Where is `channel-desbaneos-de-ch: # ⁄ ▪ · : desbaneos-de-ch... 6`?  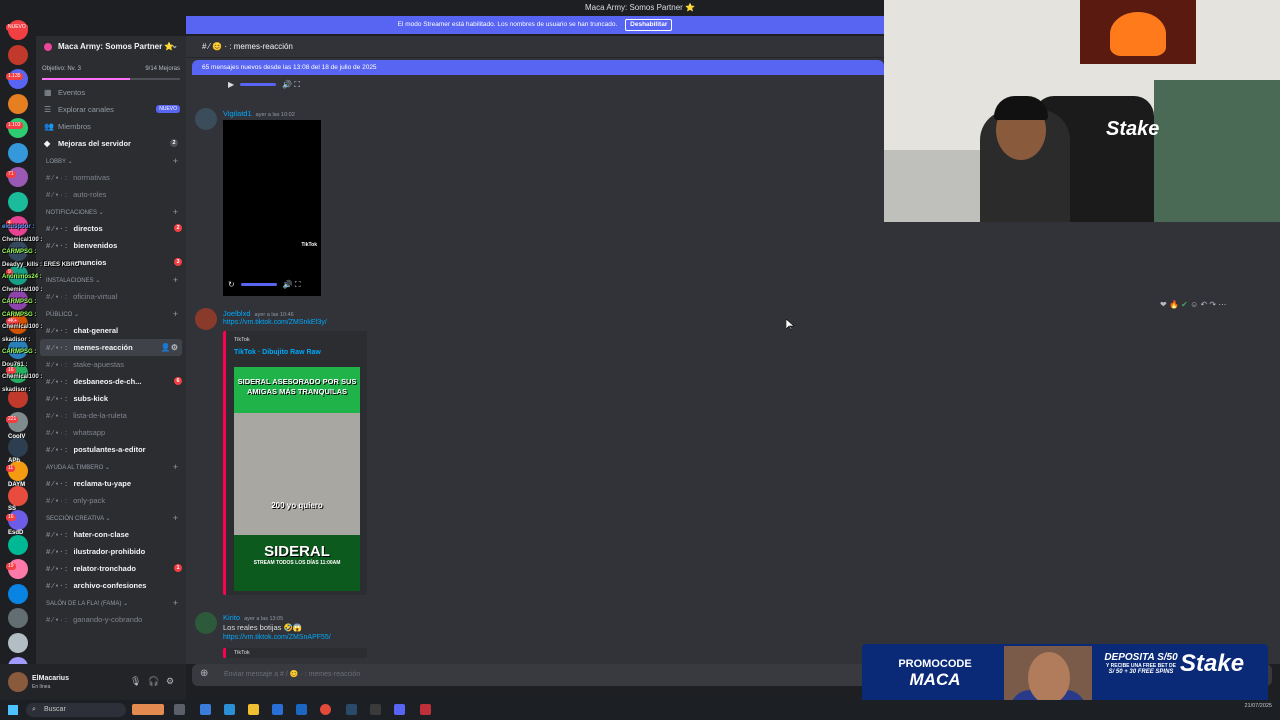 channel-desbaneos-de-ch: # ⁄ ▪ · : desbaneos-de-ch... 6 is located at coordinates (111, 381).